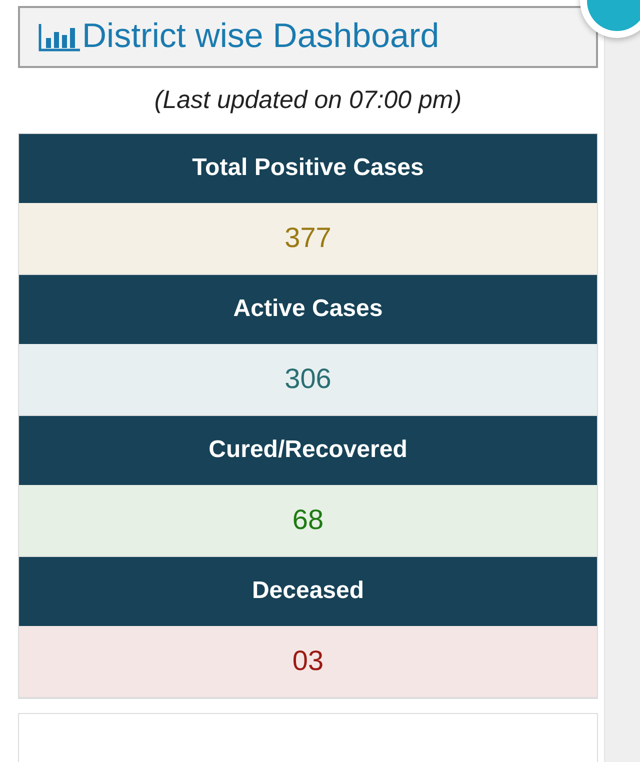 The height and width of the screenshot is (762, 640). Describe the element at coordinates (308, 168) in the screenshot. I see `stat-label: Total Positive Cases` at that location.